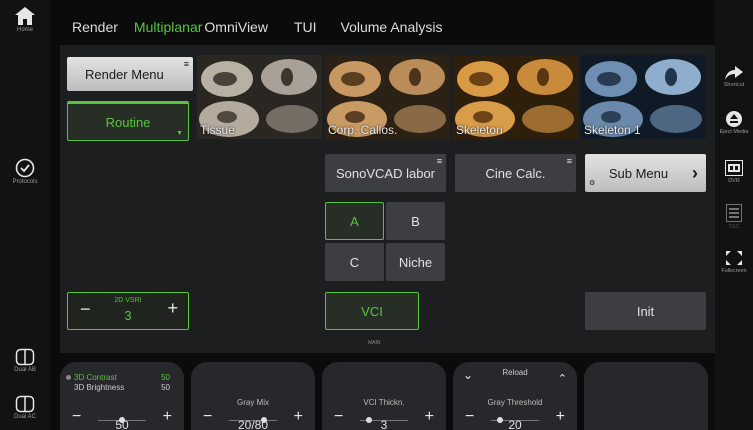 Image resolution: width=753 pixels, height=430 pixels. I want to click on render-menu-button: Render Menu ≡, so click(130, 74).